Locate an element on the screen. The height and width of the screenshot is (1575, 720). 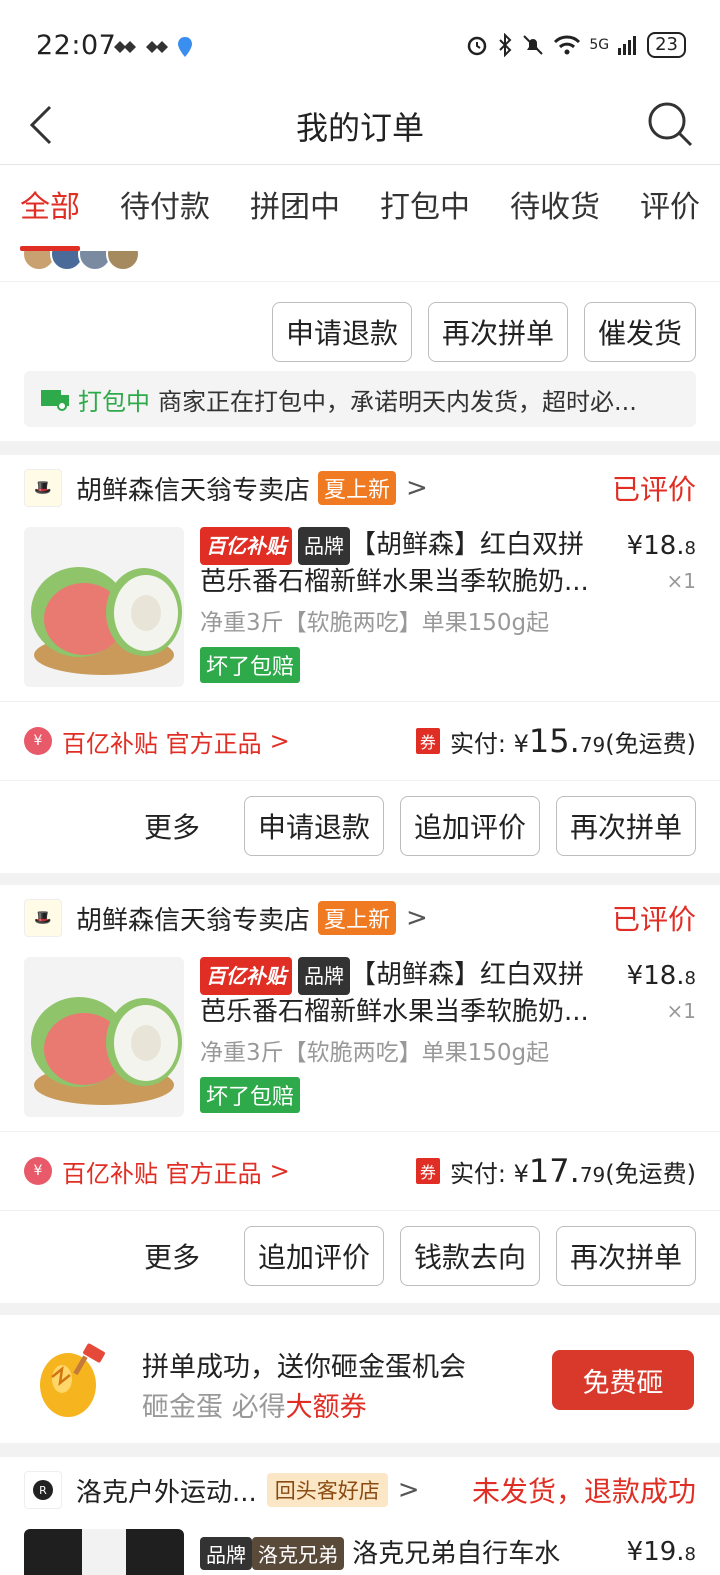
tab-group-buying: 拼团中 is located at coordinates (295, 208).